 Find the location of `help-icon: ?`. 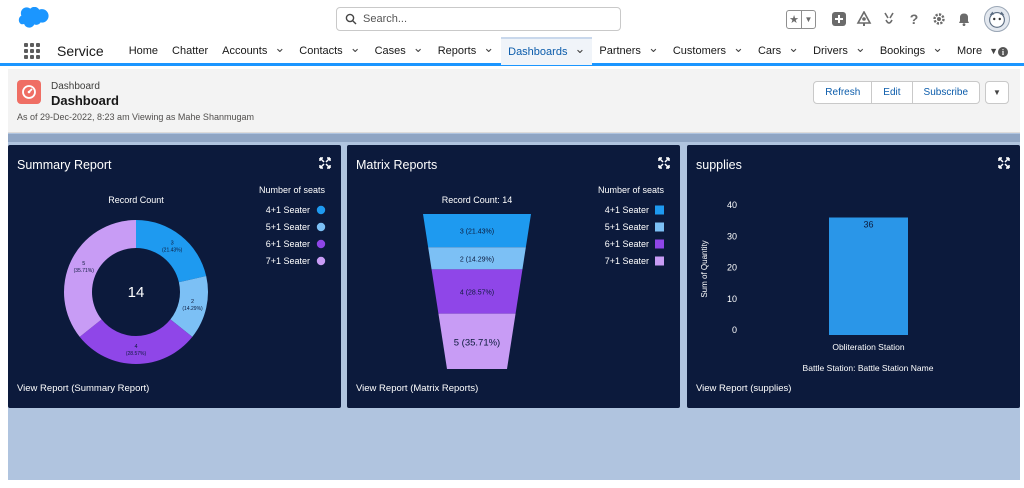

help-icon: ? is located at coordinates (914, 19).